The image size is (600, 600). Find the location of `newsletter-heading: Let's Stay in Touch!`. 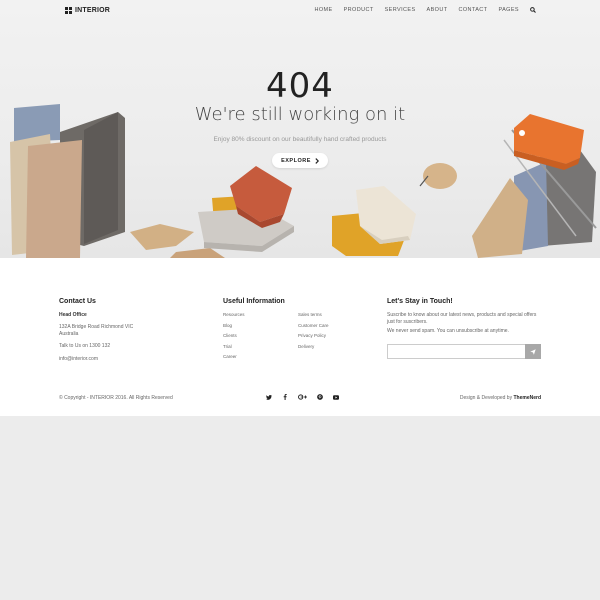

newsletter-heading: Let's Stay in Touch! is located at coordinates (420, 301).